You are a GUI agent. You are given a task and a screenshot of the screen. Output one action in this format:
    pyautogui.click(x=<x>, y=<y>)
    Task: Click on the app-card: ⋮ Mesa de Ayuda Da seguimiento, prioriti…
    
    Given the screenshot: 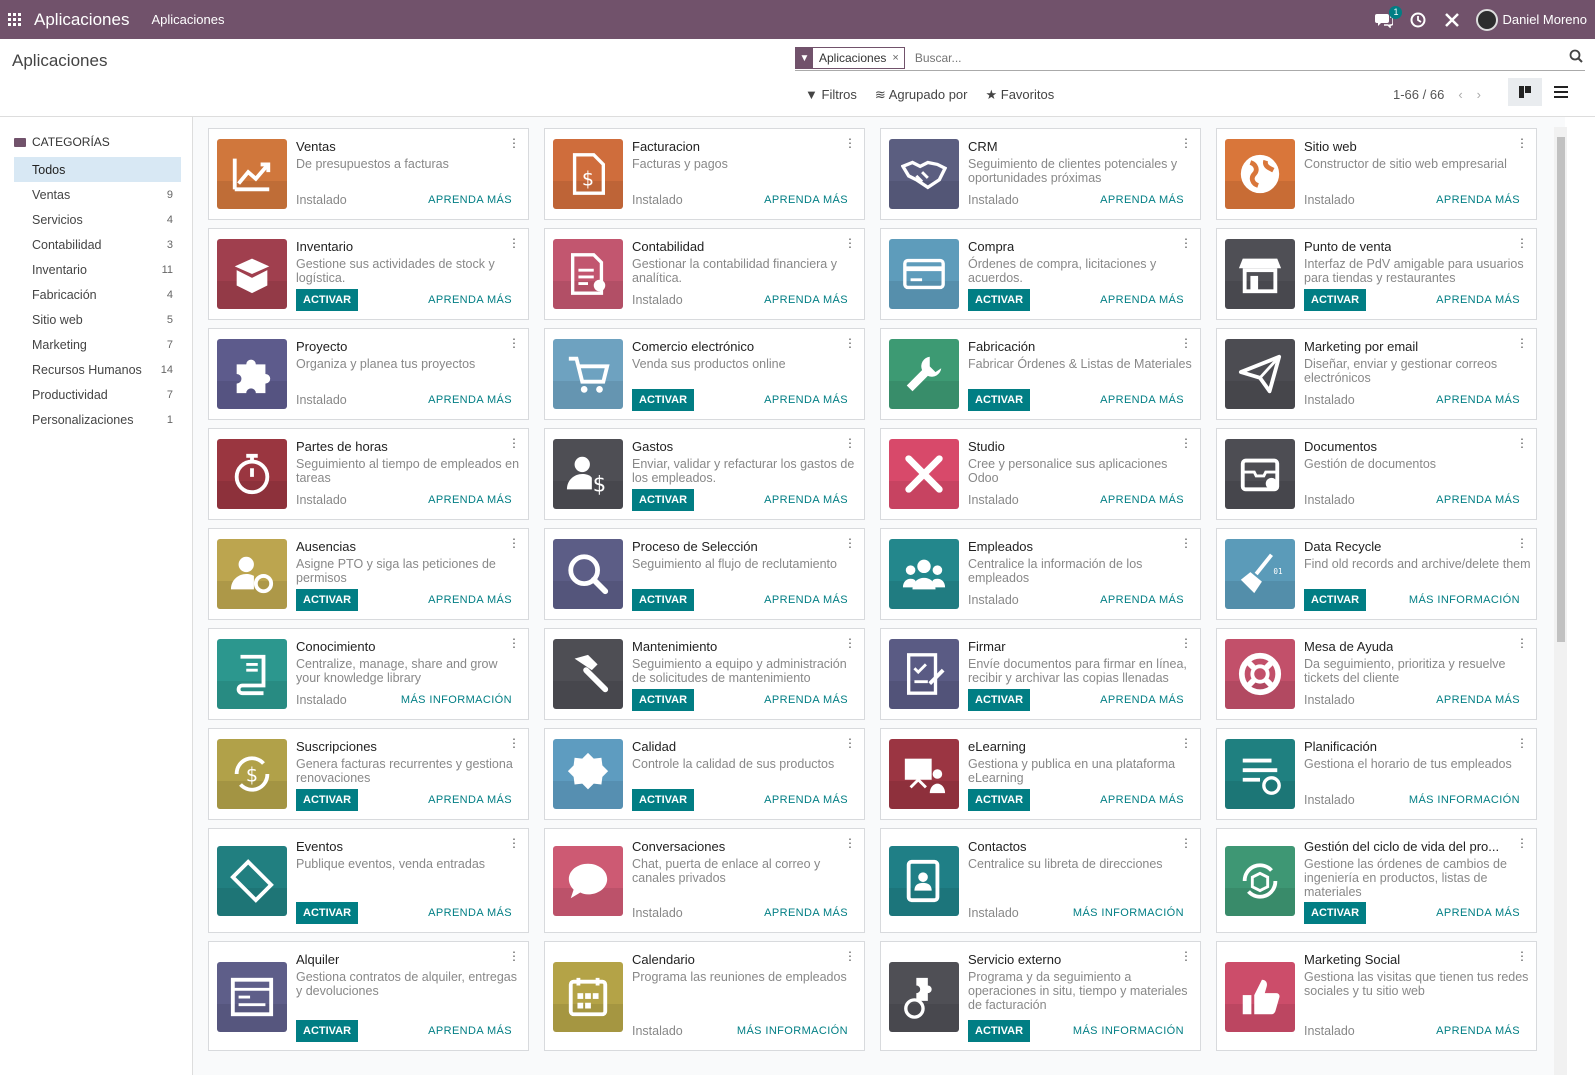 What is the action you would take?
    pyautogui.click(x=1376, y=674)
    